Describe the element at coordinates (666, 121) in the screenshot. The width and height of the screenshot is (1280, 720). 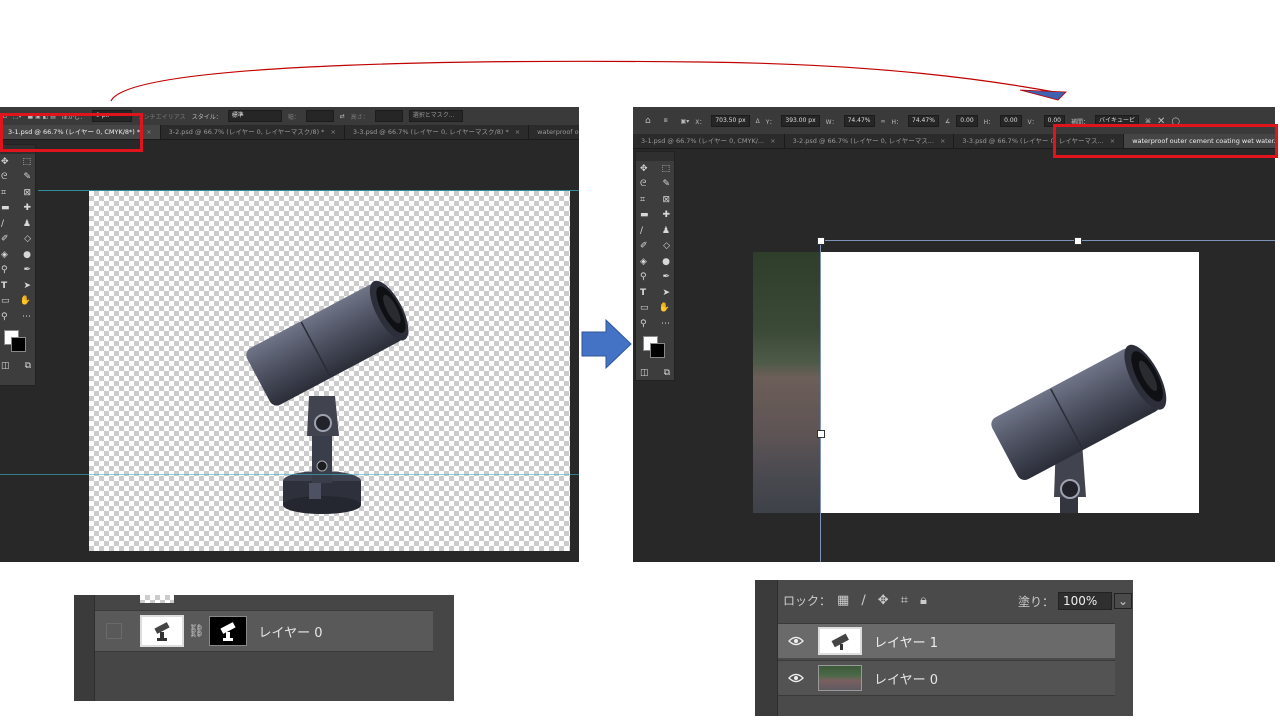
I see `transform-preset-icon: ⧈` at that location.